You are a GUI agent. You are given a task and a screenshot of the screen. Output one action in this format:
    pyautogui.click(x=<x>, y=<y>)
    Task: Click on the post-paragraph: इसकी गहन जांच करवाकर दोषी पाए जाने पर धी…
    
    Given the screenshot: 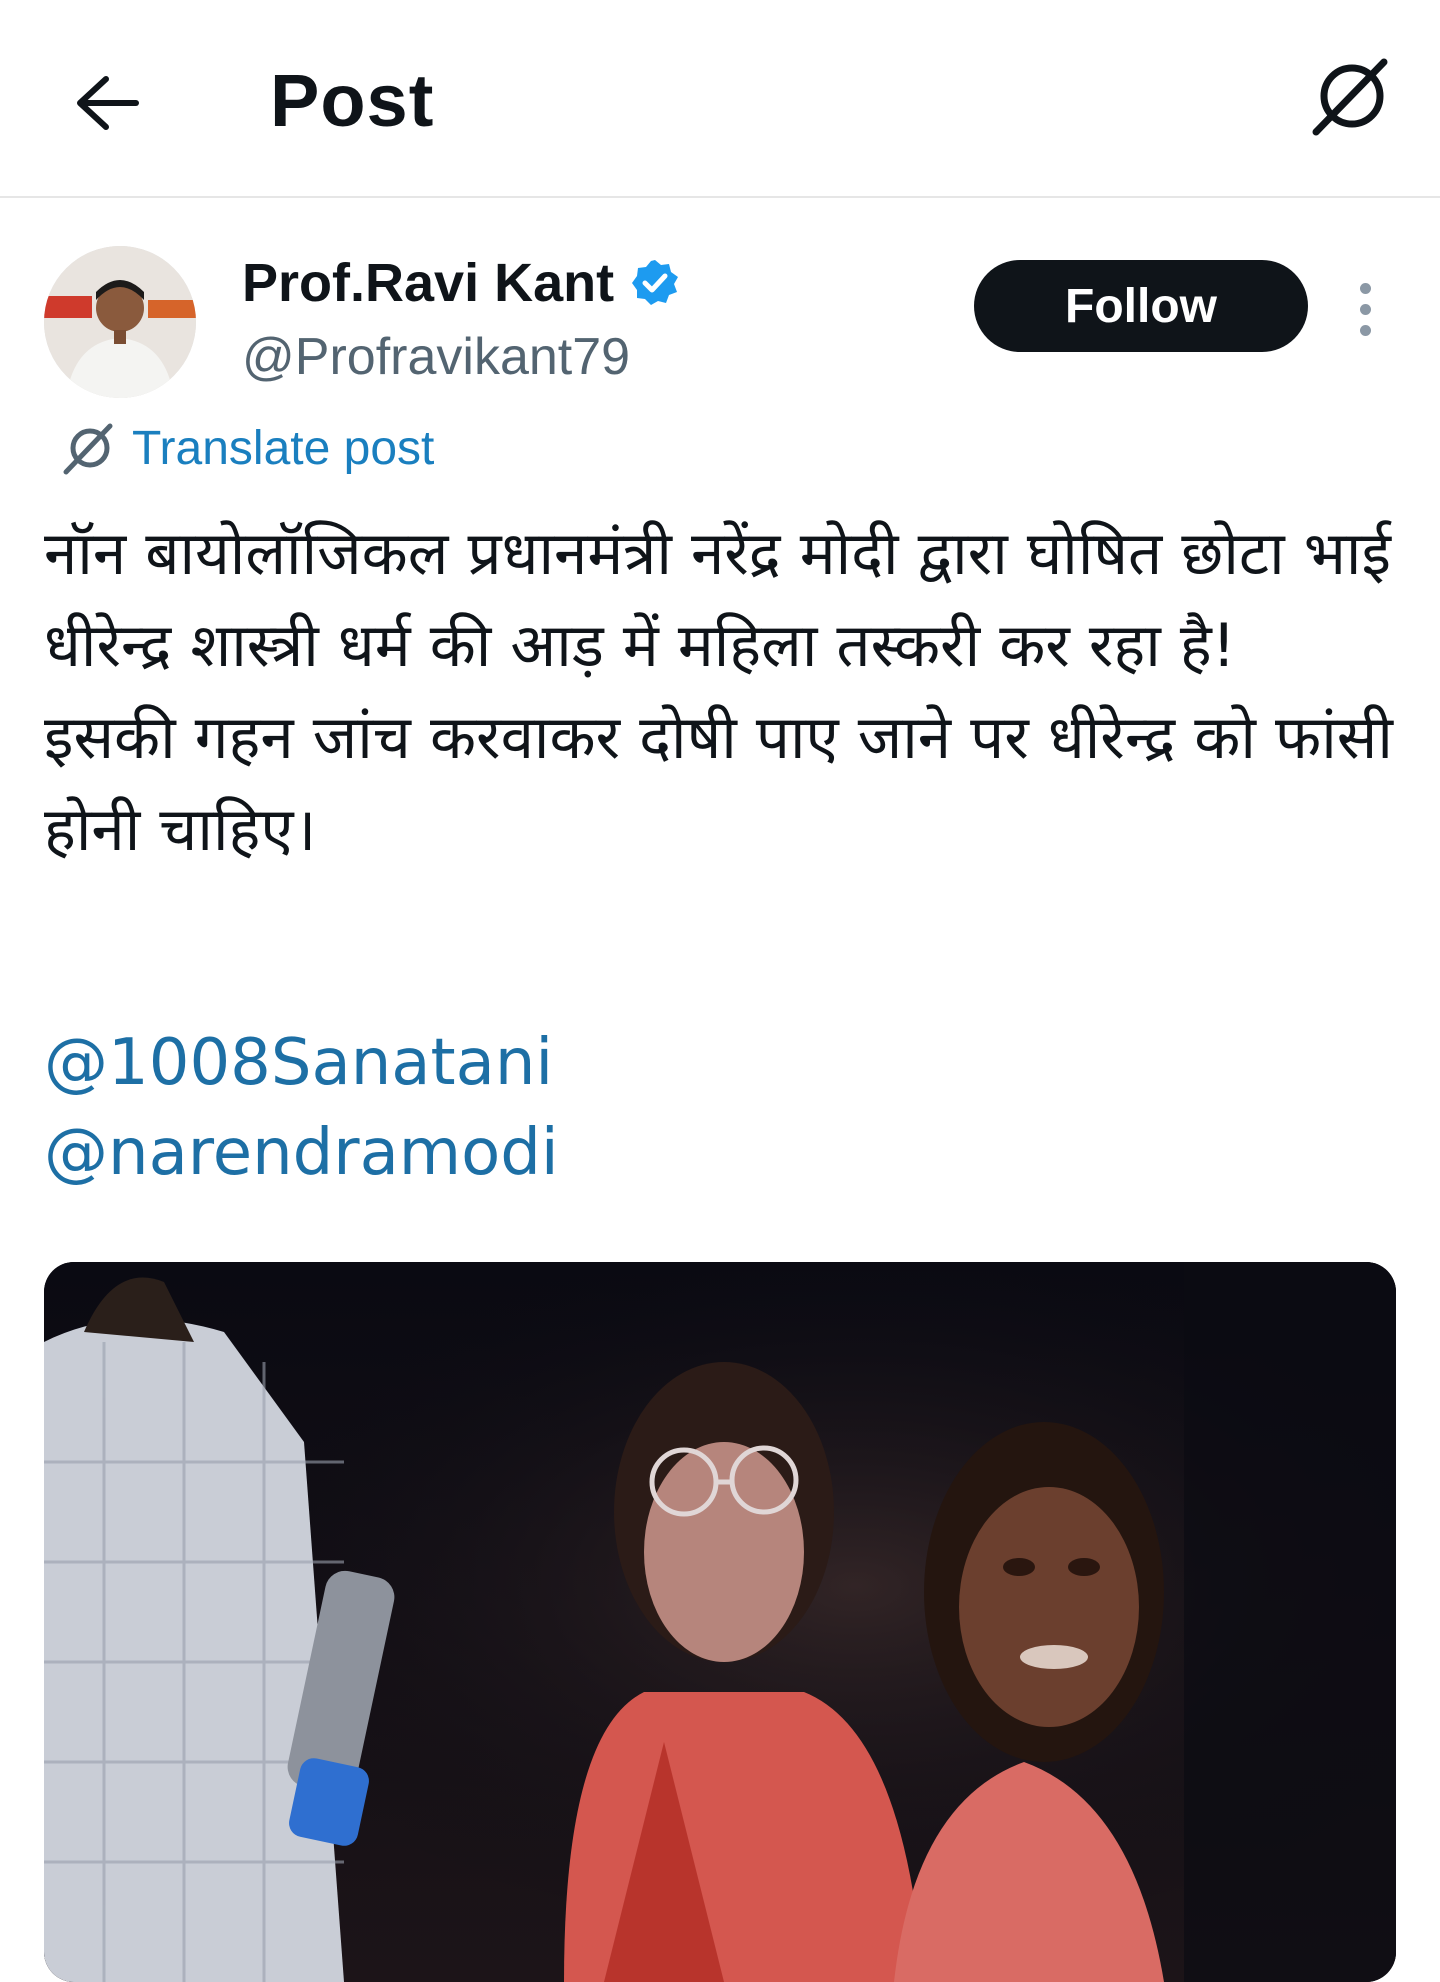 What is the action you would take?
    pyautogui.click(x=718, y=784)
    